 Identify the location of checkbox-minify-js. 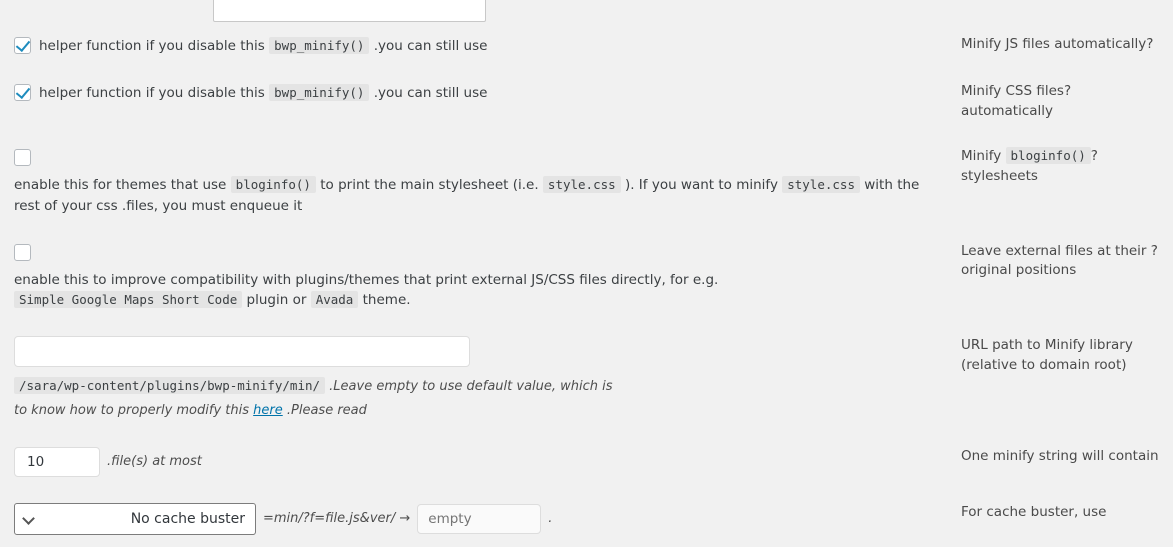
(22, 45).